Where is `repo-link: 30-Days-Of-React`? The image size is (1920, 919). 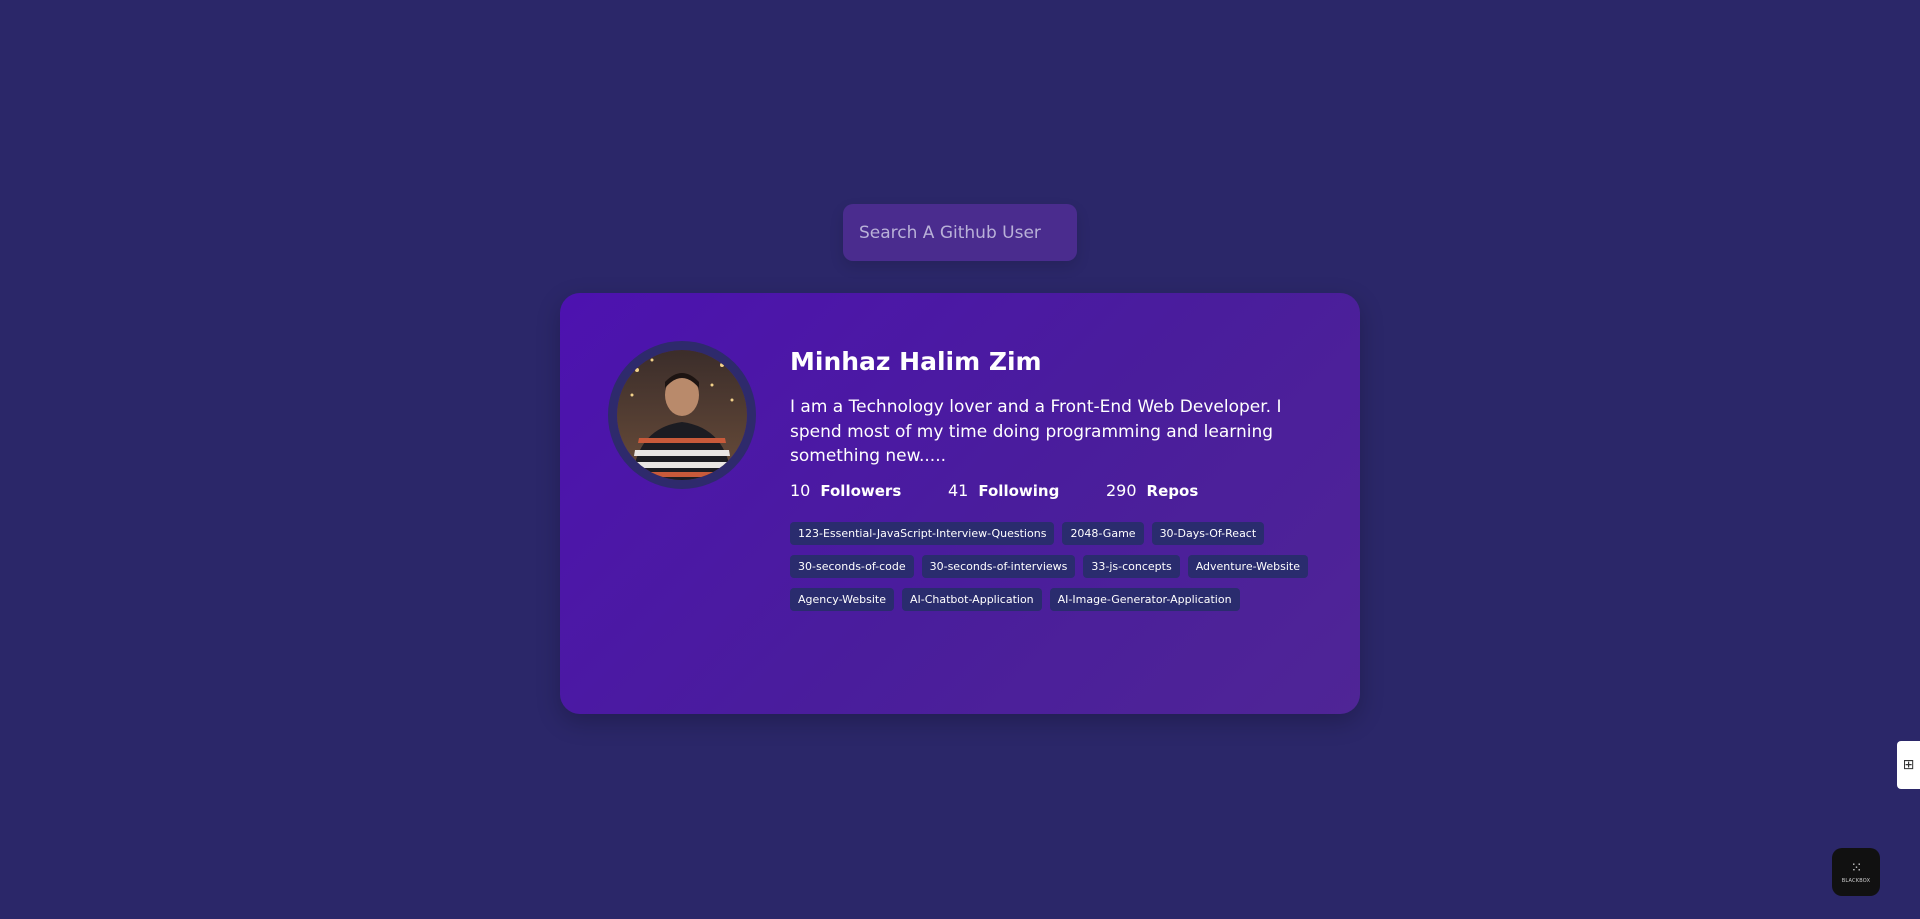
repo-link: 30-Days-Of-React is located at coordinates (1208, 533).